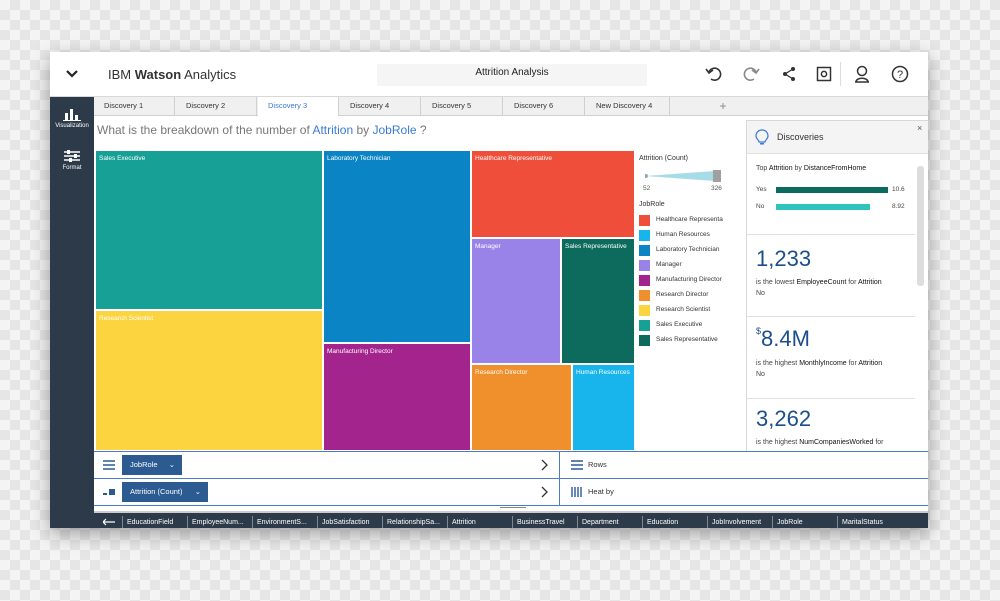 The height and width of the screenshot is (601, 1000). I want to click on close-icon: ×, so click(919, 128).